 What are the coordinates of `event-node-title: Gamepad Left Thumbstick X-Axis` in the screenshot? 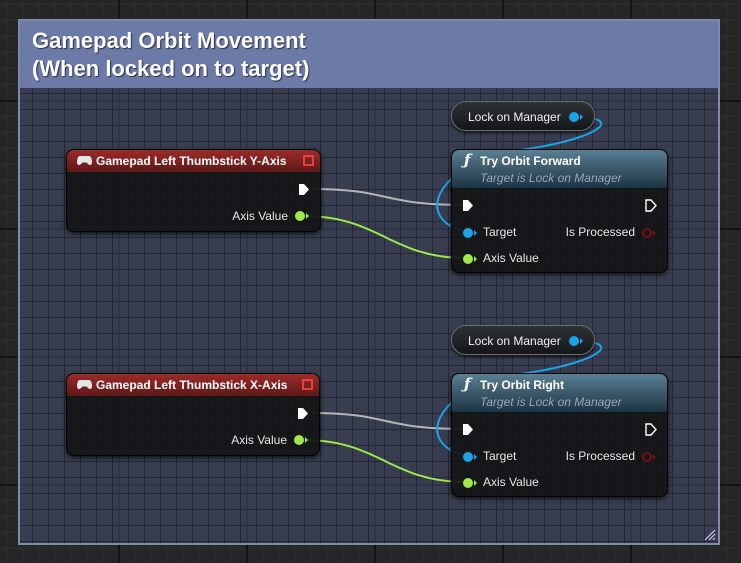 It's located at (192, 385).